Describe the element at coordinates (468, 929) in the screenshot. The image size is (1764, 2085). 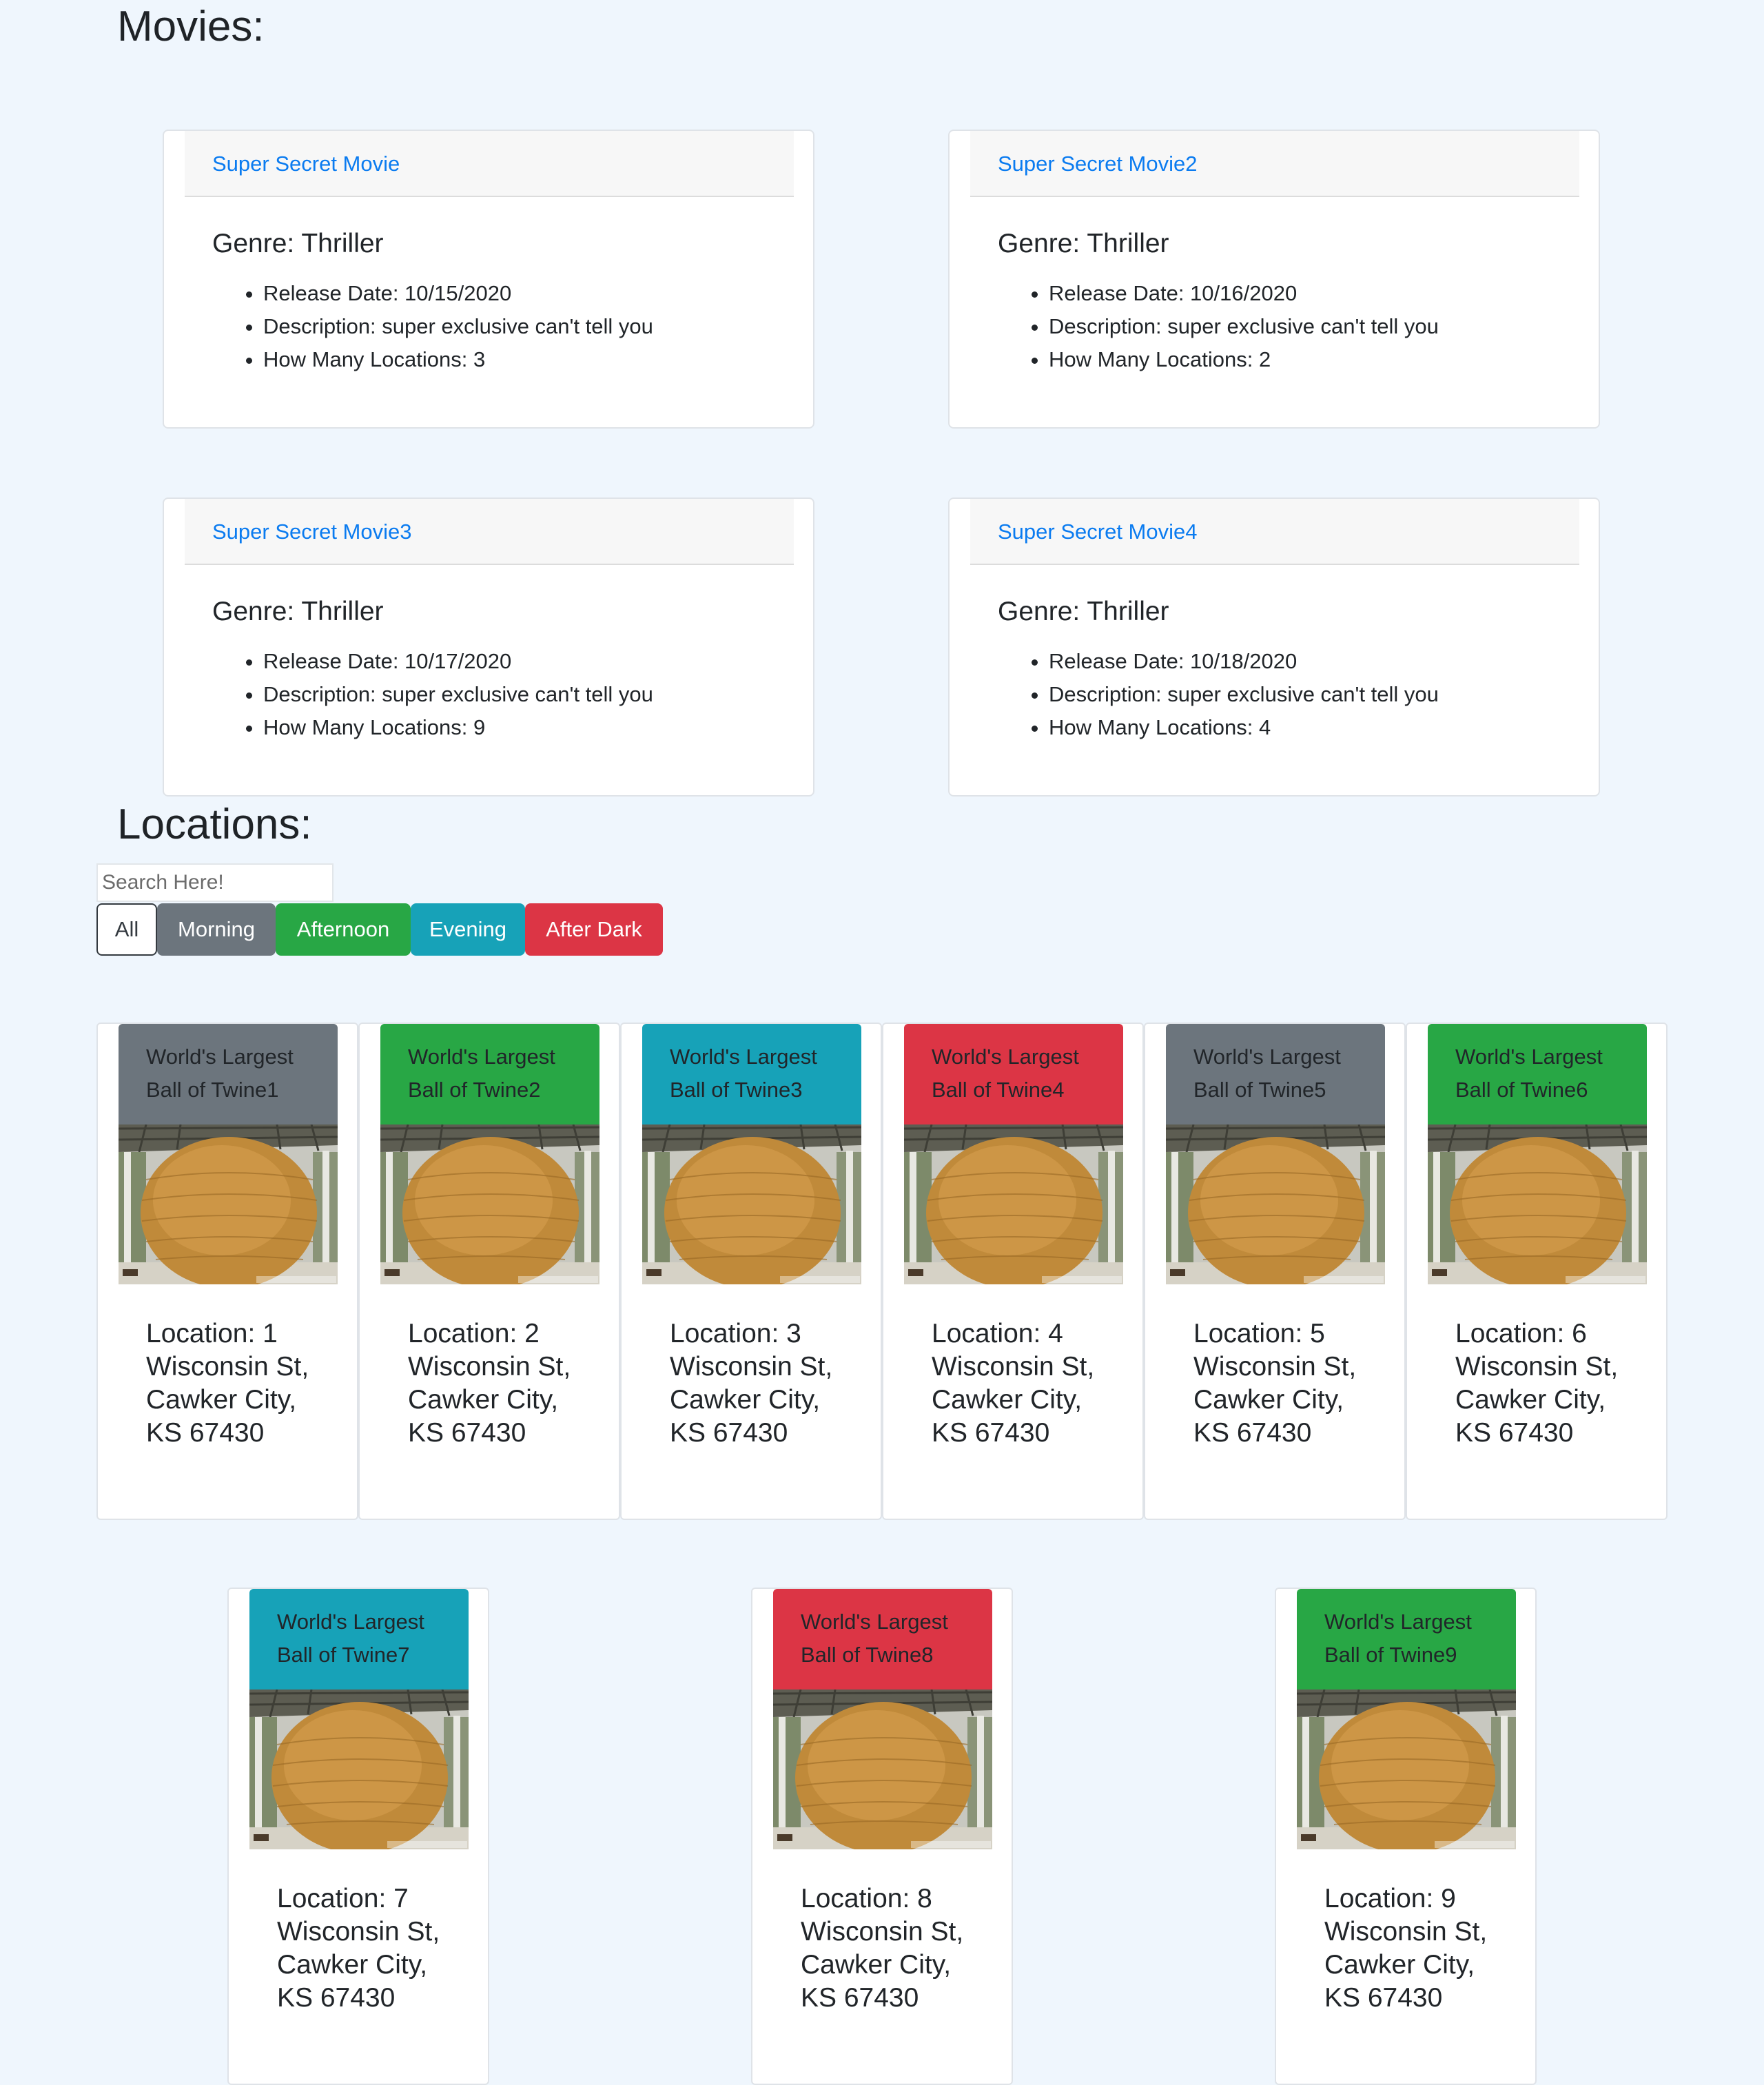
I see `filter-evening-button: Evening` at that location.